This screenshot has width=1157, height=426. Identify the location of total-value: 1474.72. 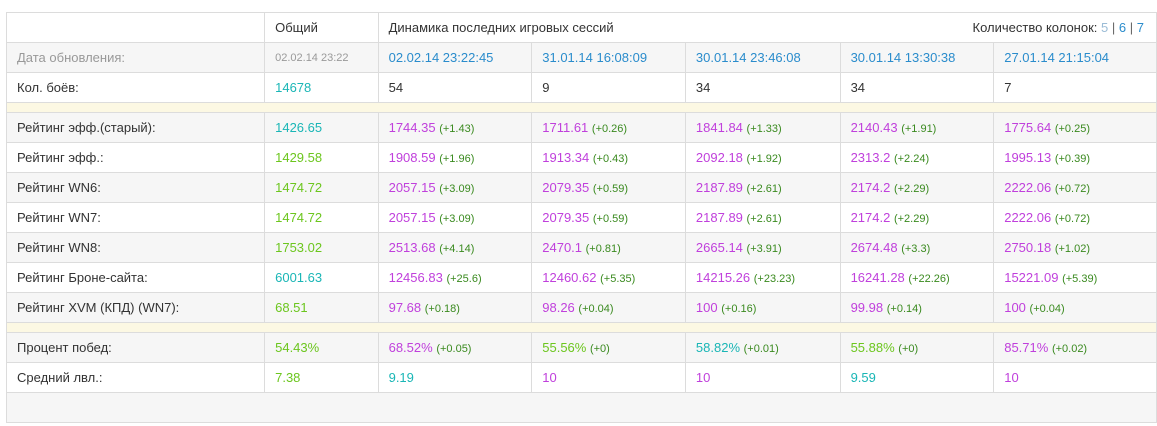
(321, 187).